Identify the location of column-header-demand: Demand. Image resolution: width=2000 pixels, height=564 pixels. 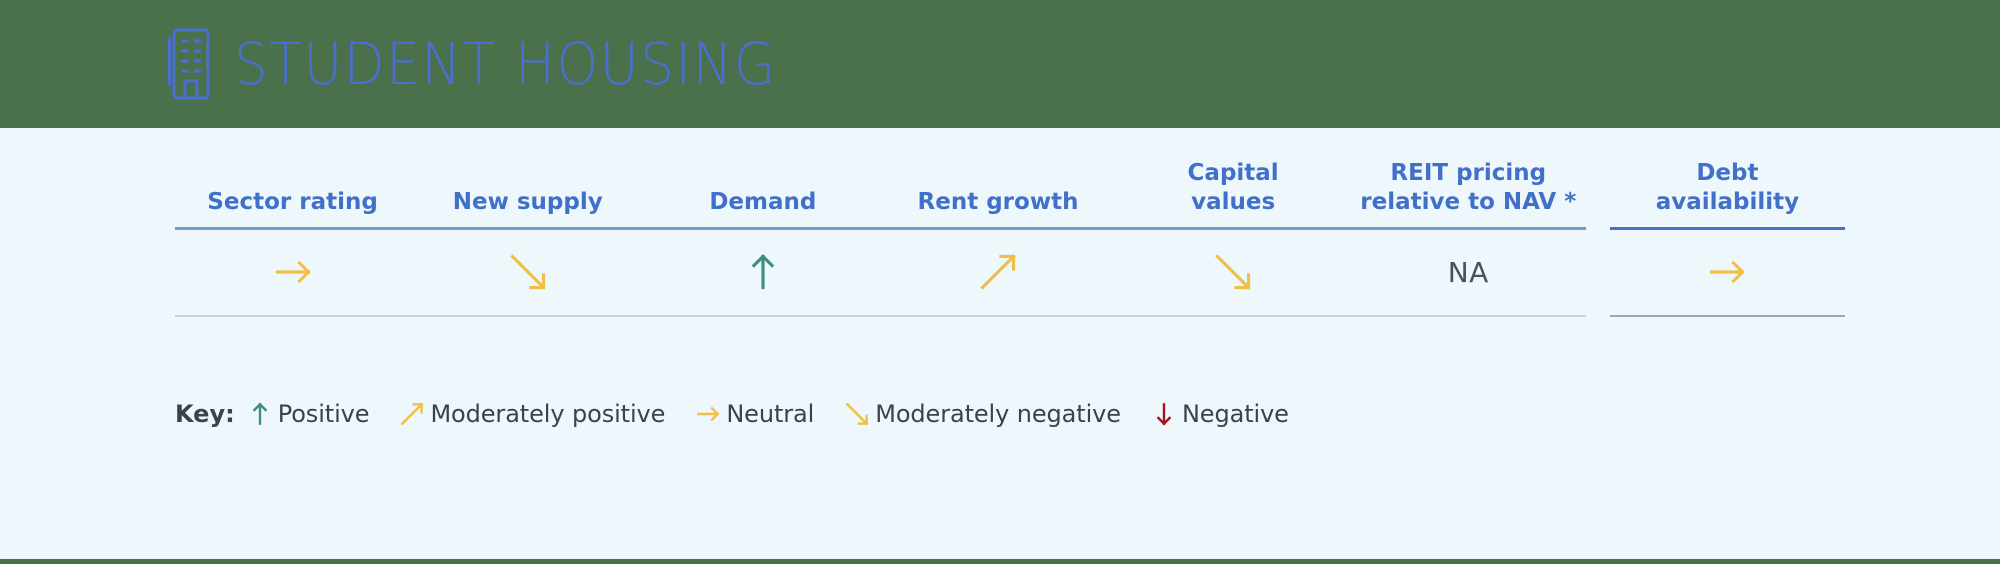
(763, 190).